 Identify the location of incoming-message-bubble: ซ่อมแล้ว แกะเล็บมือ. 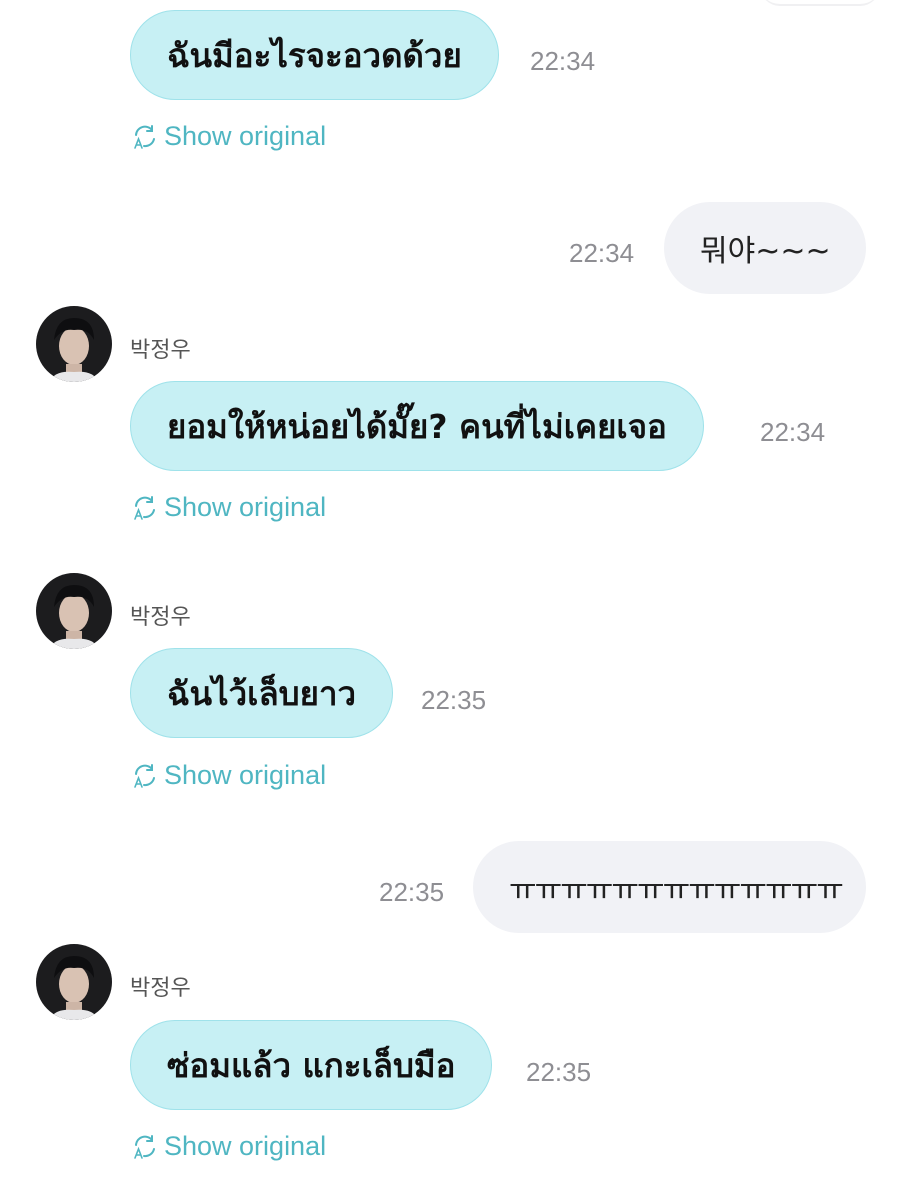
(311, 1065).